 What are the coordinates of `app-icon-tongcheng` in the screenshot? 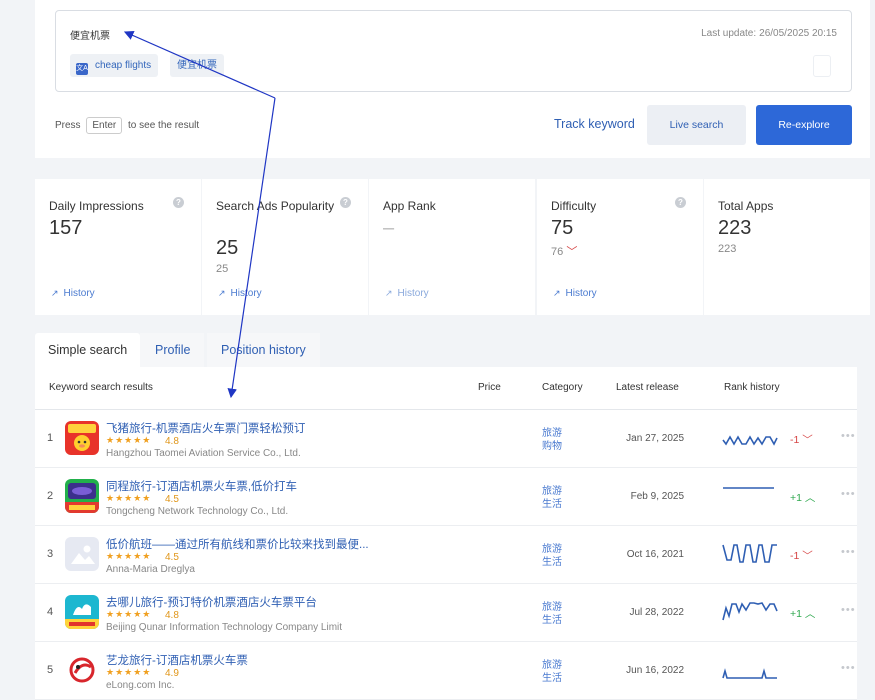 It's located at (82, 496).